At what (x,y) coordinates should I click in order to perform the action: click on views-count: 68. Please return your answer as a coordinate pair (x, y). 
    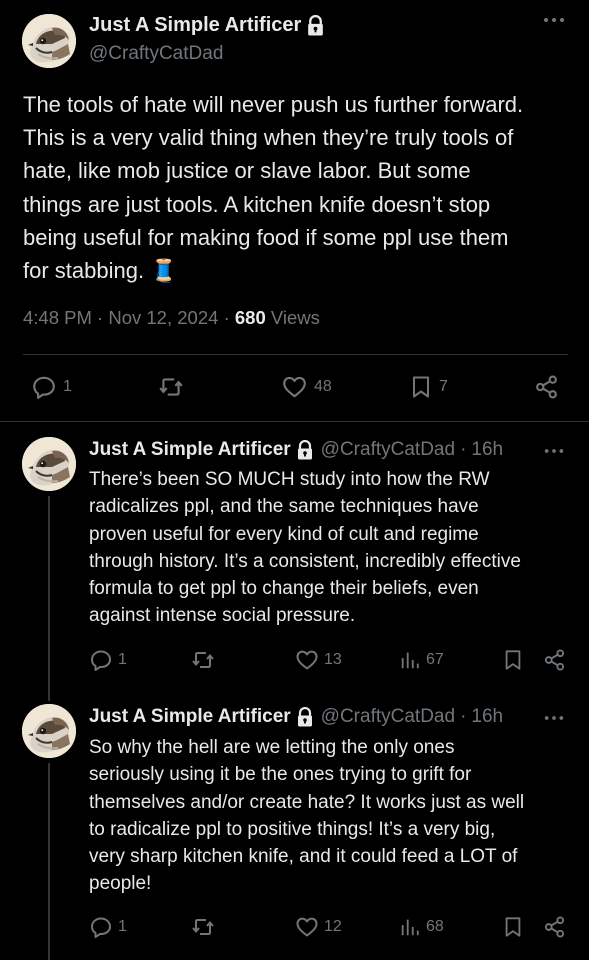
    Looking at the image, I should click on (435, 926).